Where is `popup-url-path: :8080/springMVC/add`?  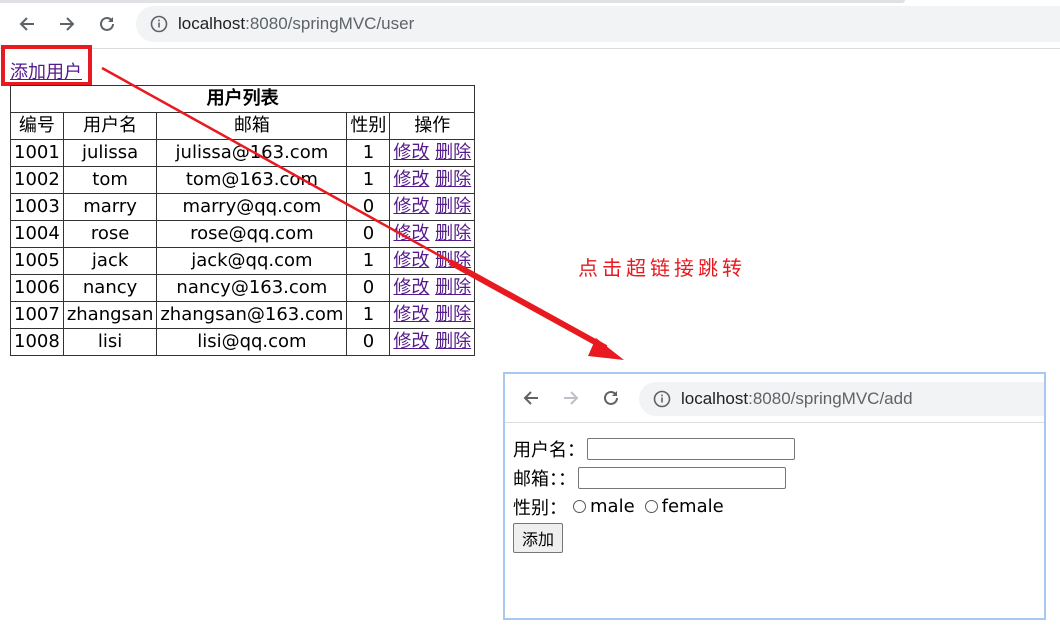 popup-url-path: :8080/springMVC/add is located at coordinates (830, 398).